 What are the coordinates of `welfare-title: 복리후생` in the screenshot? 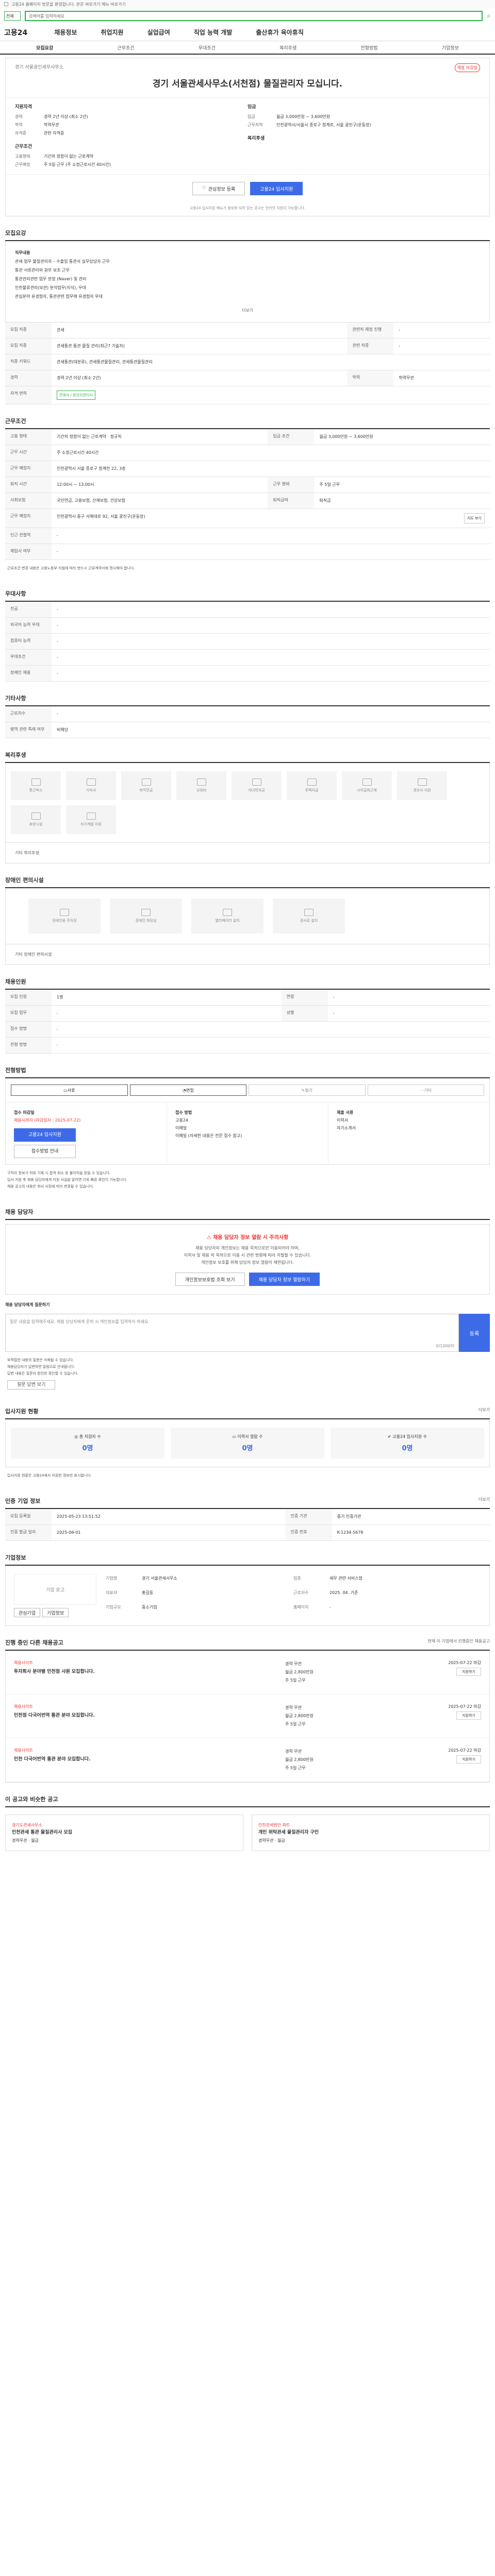 It's located at (256, 138).